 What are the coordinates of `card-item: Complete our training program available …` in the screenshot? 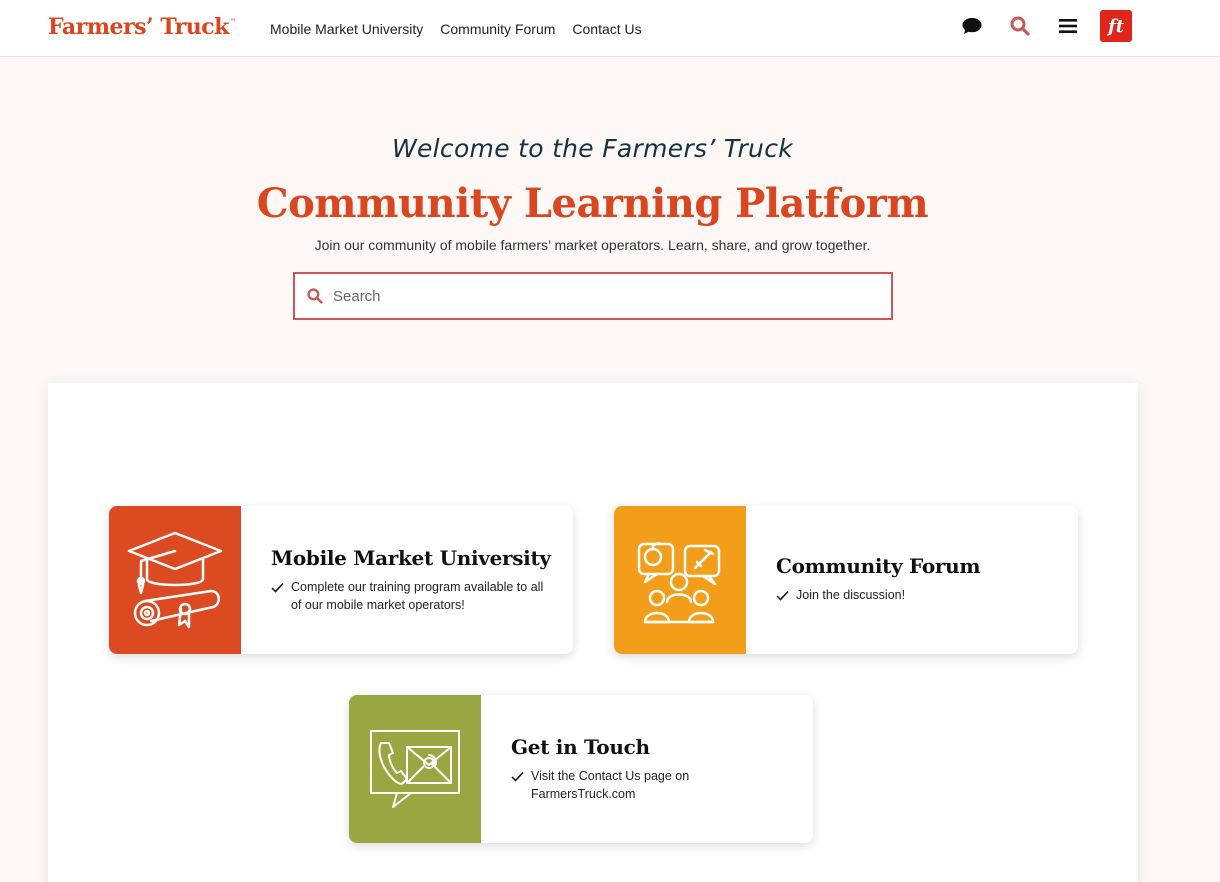 It's located at (412, 596).